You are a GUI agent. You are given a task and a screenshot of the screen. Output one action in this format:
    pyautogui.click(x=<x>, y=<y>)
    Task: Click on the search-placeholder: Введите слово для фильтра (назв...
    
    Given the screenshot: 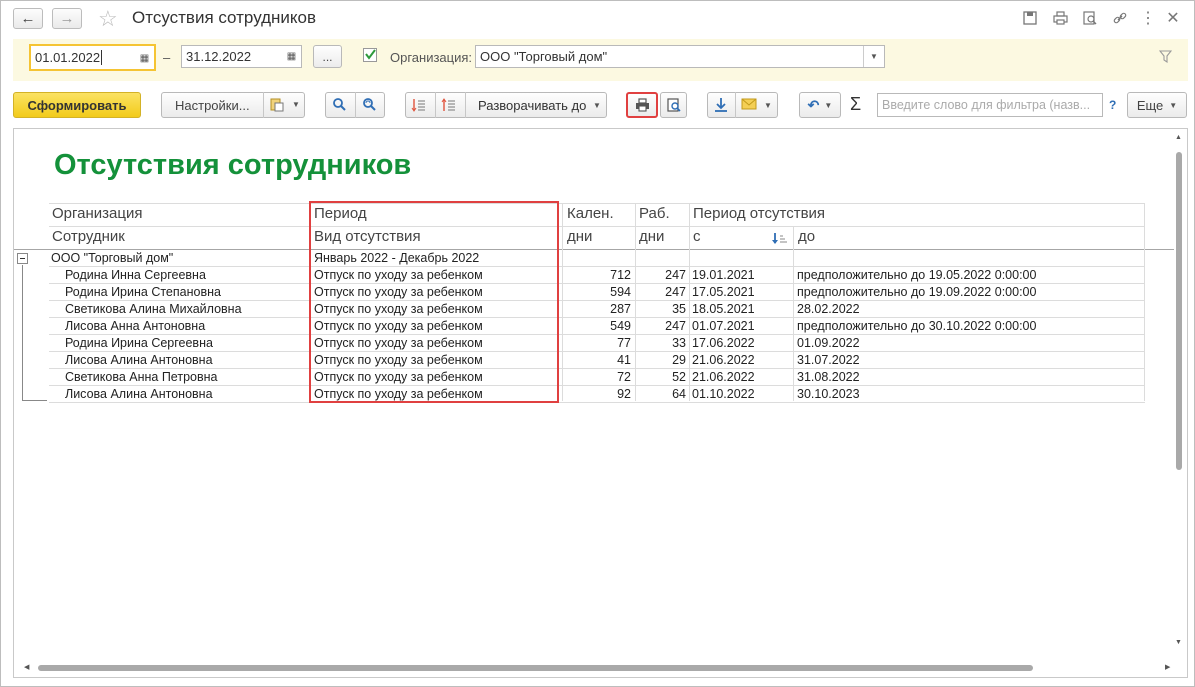 What is the action you would take?
    pyautogui.click(x=986, y=105)
    